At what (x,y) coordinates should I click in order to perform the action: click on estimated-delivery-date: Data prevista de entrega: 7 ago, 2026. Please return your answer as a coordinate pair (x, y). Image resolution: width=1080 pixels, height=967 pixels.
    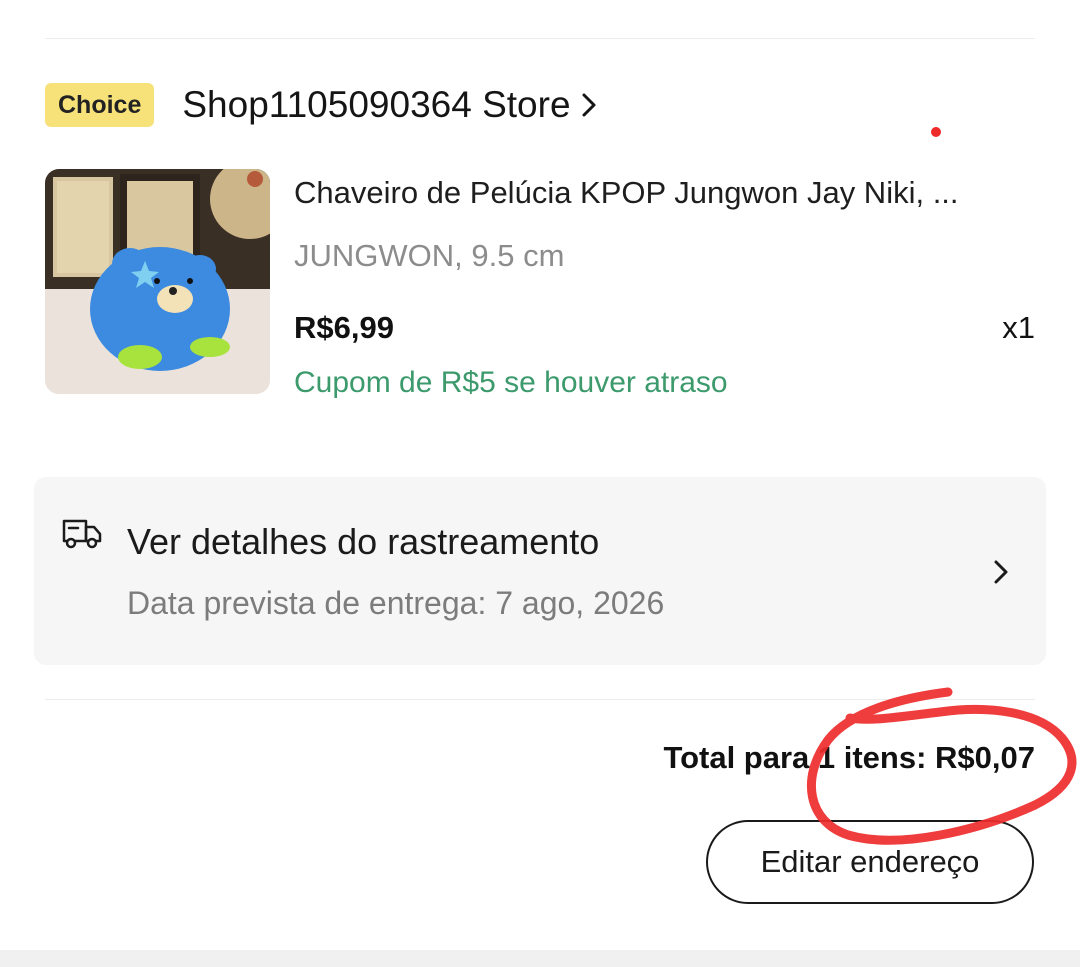
    Looking at the image, I should click on (396, 603).